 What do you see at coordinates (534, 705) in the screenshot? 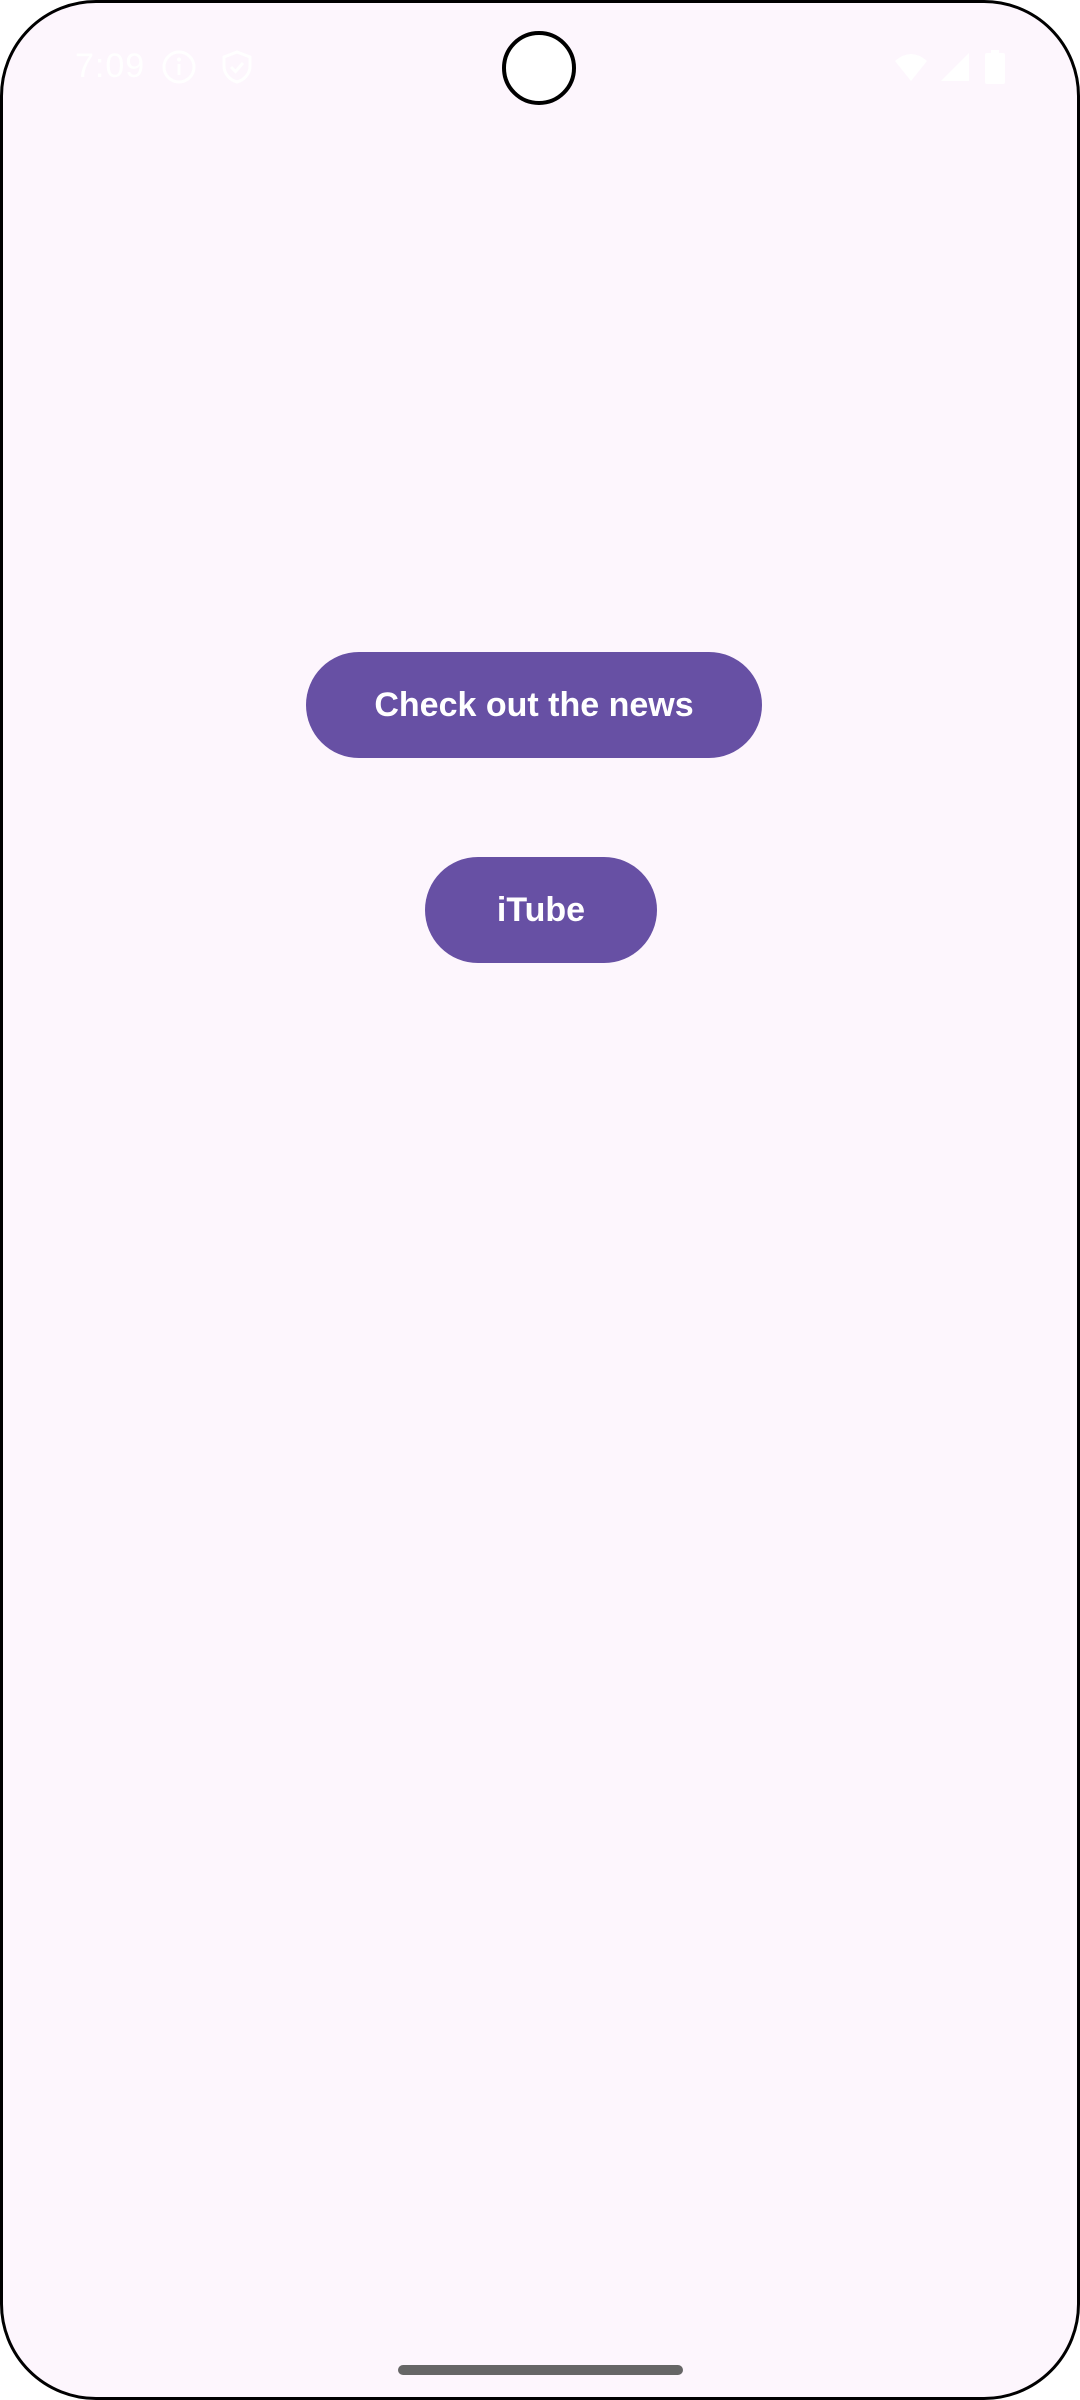
I see `check-out-the-news-button: Check out the news` at bounding box center [534, 705].